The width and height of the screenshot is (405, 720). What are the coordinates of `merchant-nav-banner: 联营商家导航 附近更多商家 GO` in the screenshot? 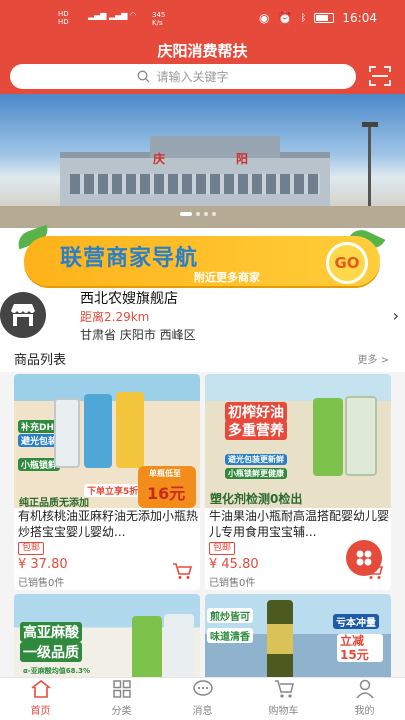 It's located at (202, 261).